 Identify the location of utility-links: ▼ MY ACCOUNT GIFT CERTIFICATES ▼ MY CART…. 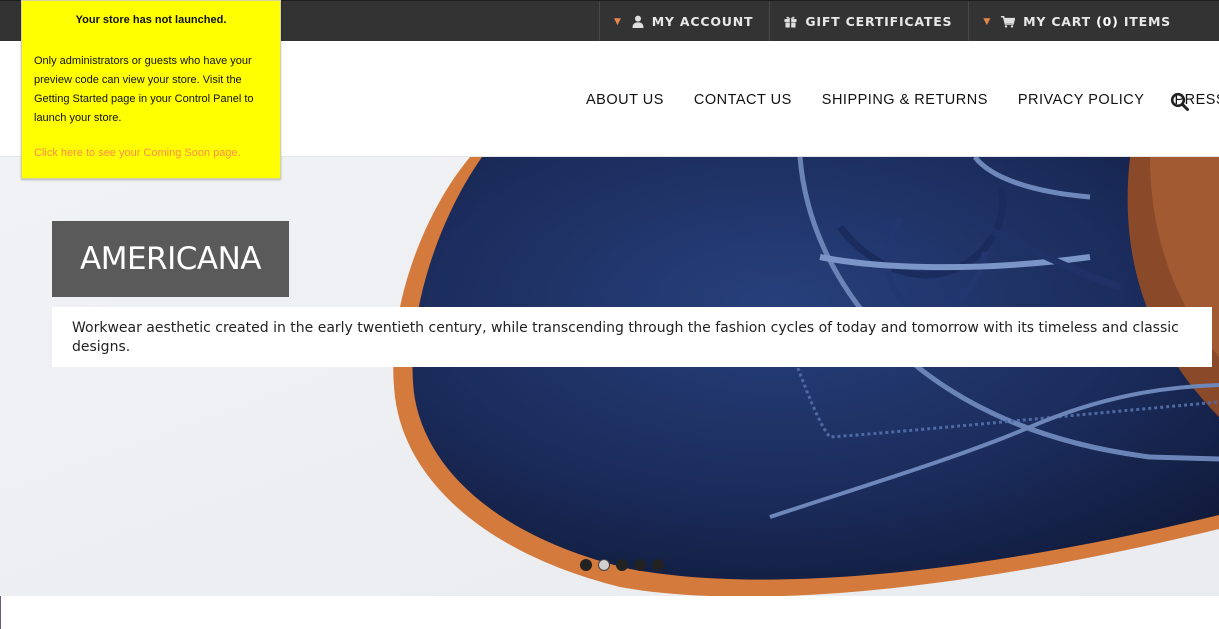
(908, 21).